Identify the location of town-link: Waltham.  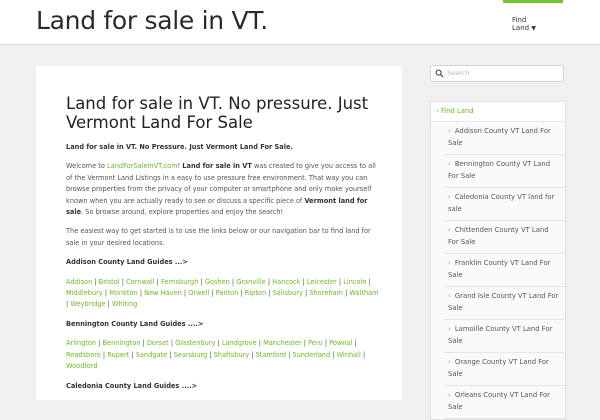
(363, 293).